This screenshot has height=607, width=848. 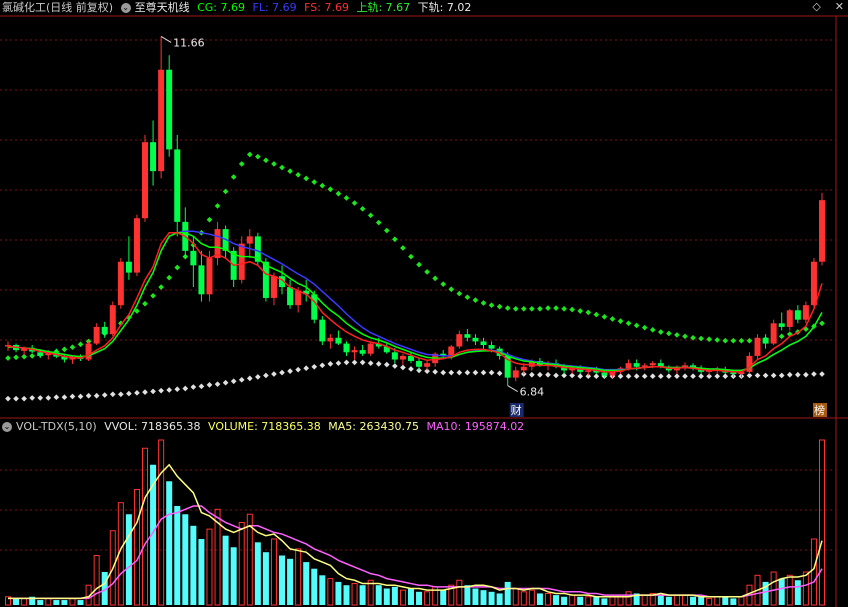 What do you see at coordinates (7, 427) in the screenshot?
I see `volume-dropdown-icon: ⌄` at bounding box center [7, 427].